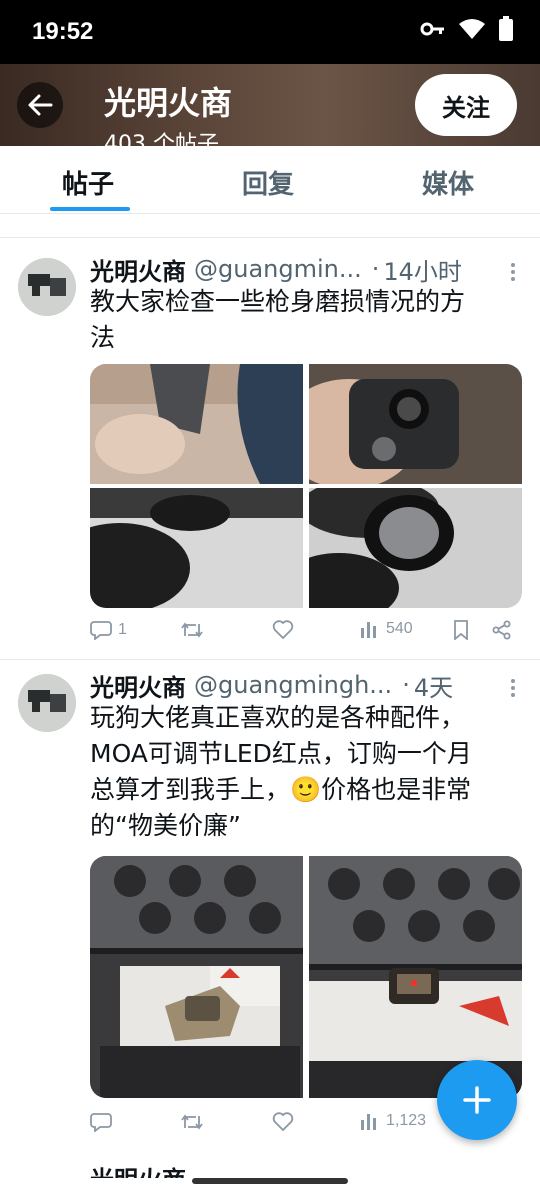 The height and width of the screenshot is (1200, 540). What do you see at coordinates (506, 31) in the screenshot?
I see `battery-icon` at bounding box center [506, 31].